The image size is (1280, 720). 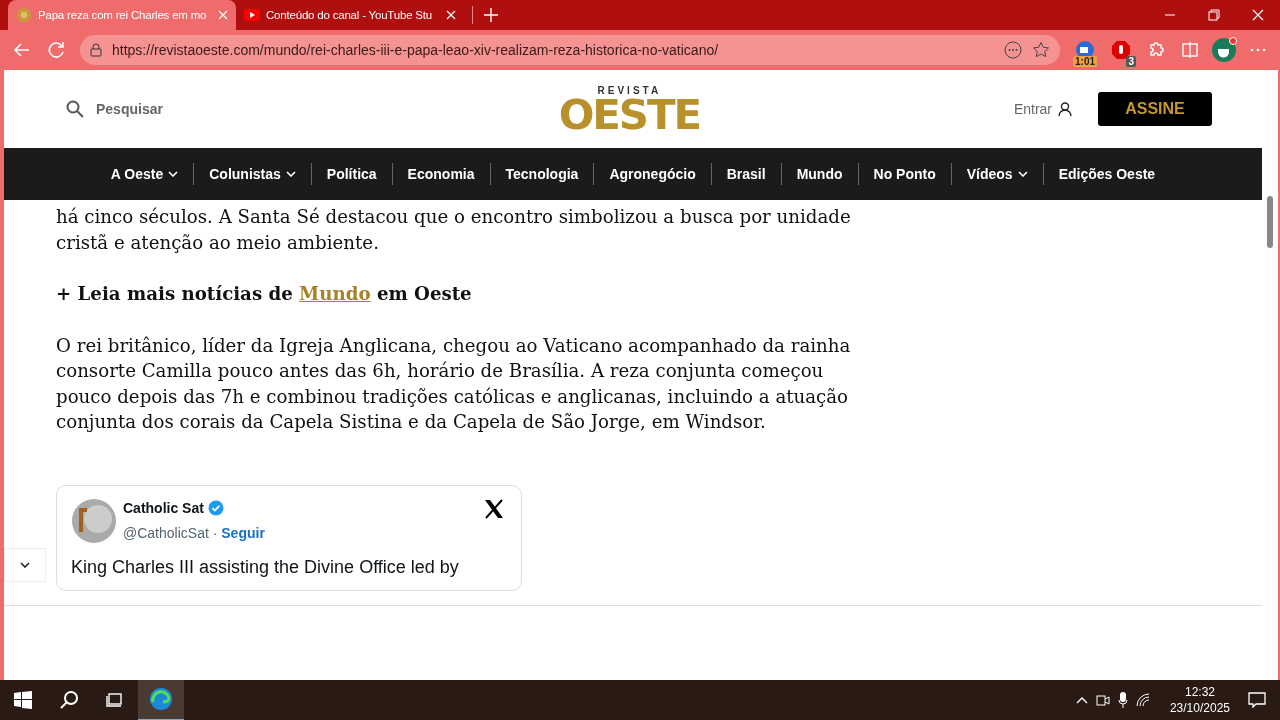 I want to click on video-icon, so click(x=252, y=15).